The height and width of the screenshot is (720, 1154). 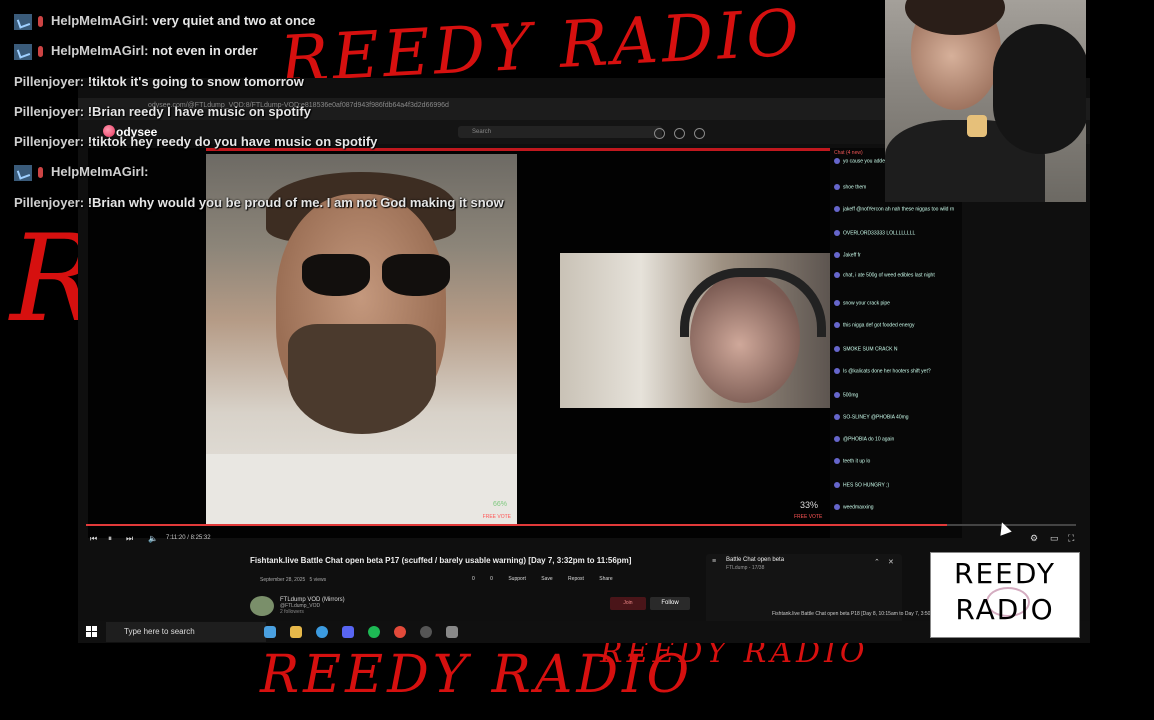 I want to click on webcam-feed, so click(x=985, y=101).